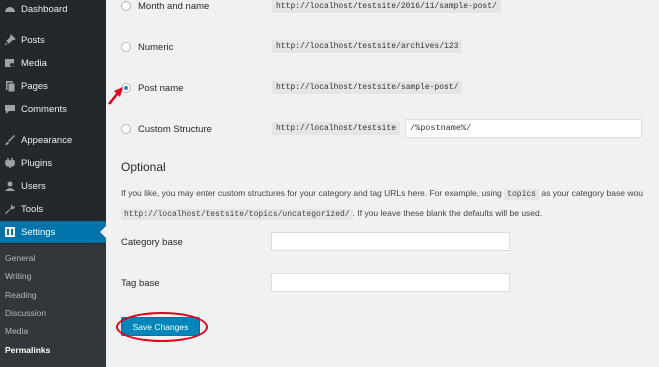  Describe the element at coordinates (521, 194) in the screenshot. I see `desc-code: topics` at that location.